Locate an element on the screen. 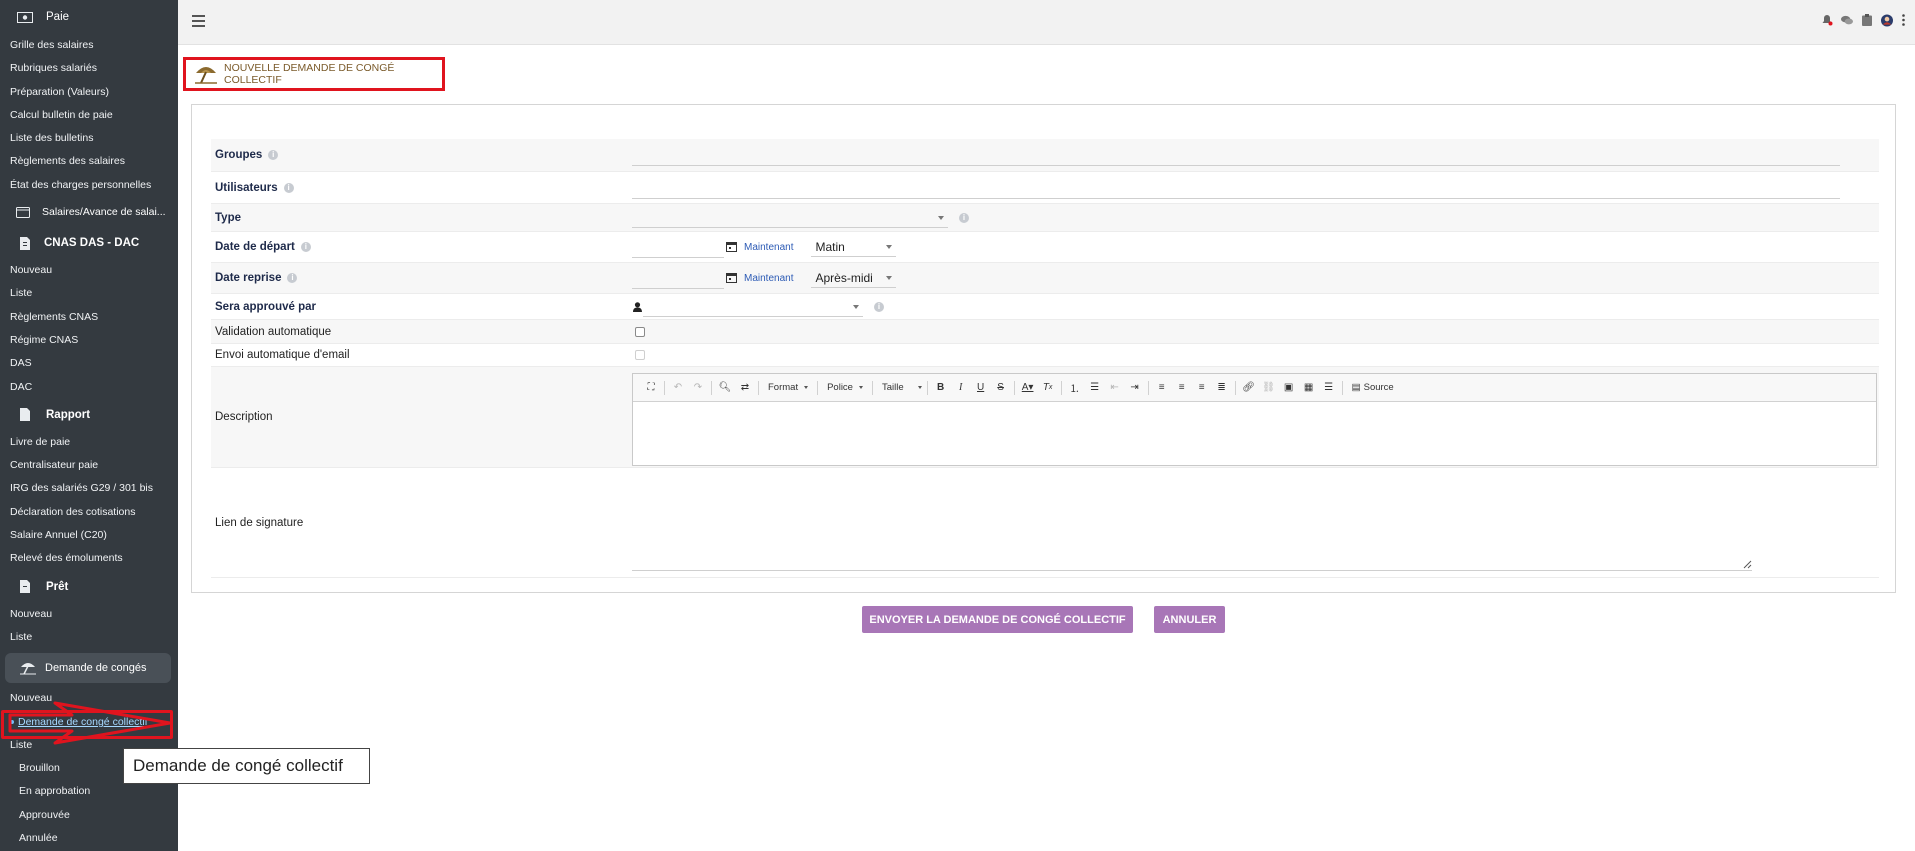  more-vertical-icon is located at coordinates (1903, 20).